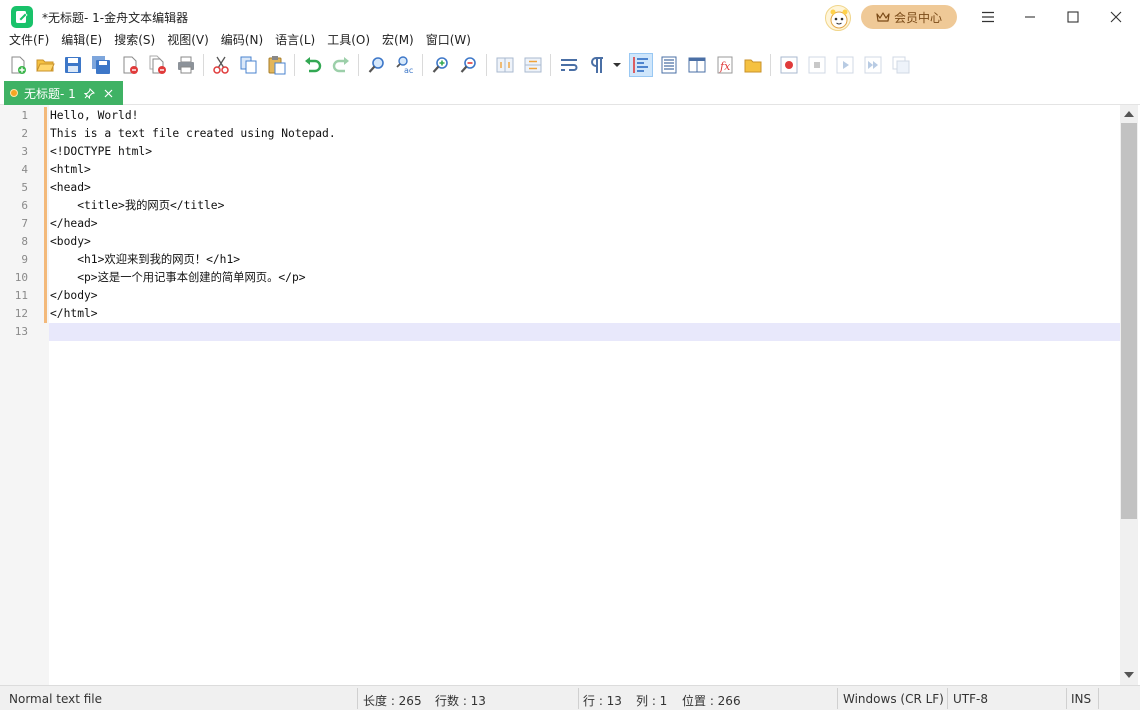 The height and width of the screenshot is (710, 1140). I want to click on paste-icon, so click(277, 65).